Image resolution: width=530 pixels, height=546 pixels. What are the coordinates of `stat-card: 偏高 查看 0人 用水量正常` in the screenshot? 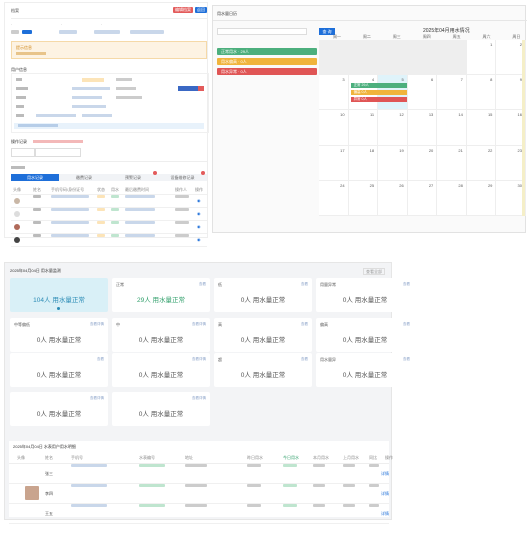 It's located at (365, 335).